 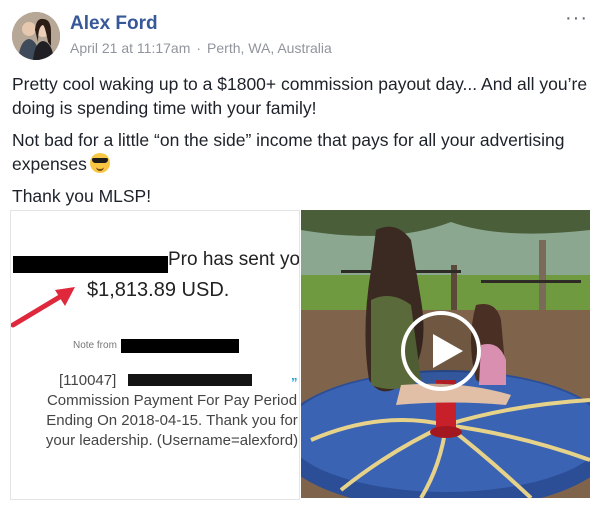 What do you see at coordinates (294, 382) in the screenshot?
I see `quote-mark-icon: ”` at bounding box center [294, 382].